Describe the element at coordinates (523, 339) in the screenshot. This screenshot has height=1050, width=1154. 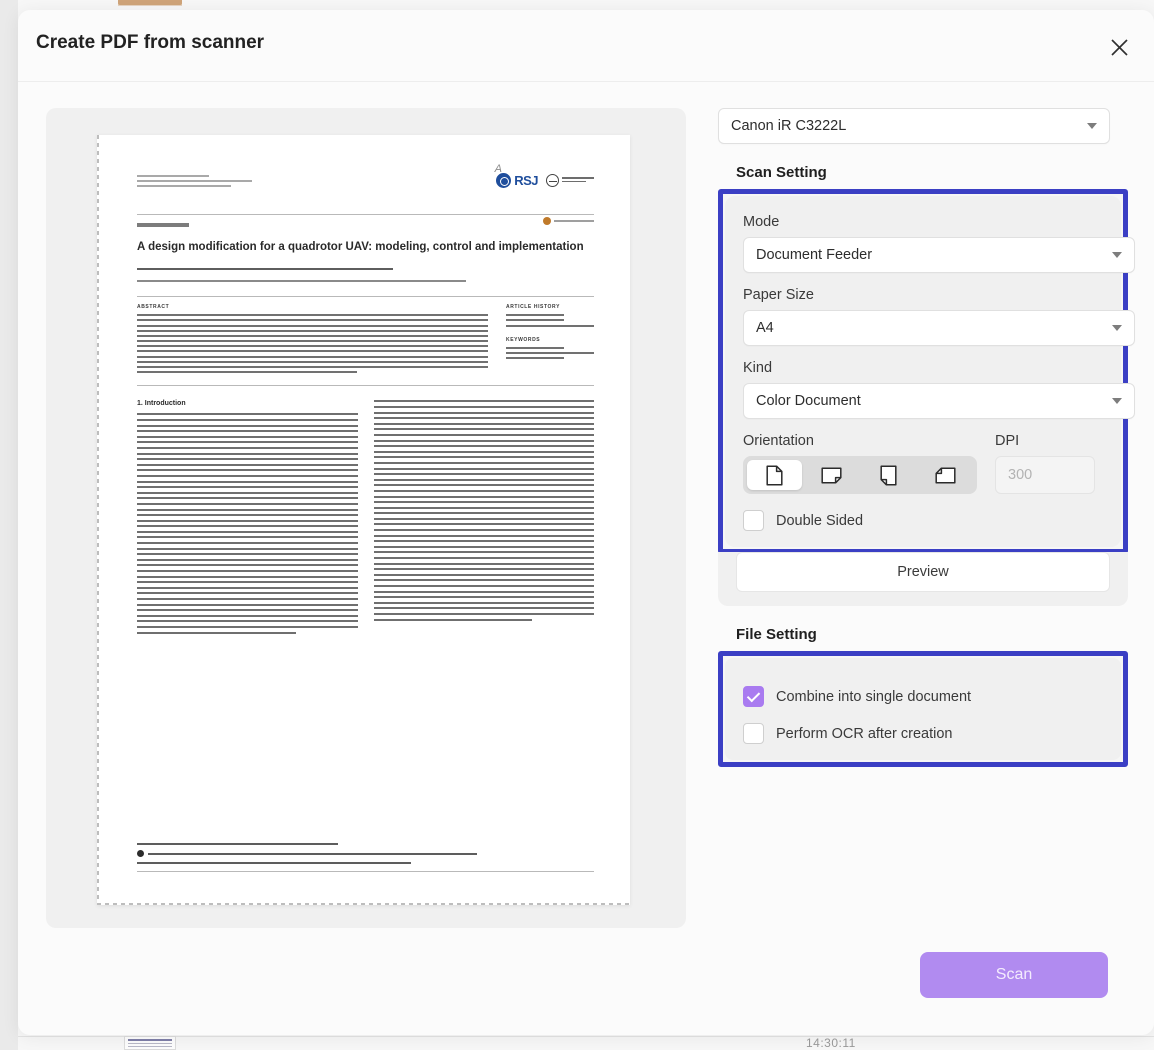
I see `keywords-label: KEYWORDS` at that location.